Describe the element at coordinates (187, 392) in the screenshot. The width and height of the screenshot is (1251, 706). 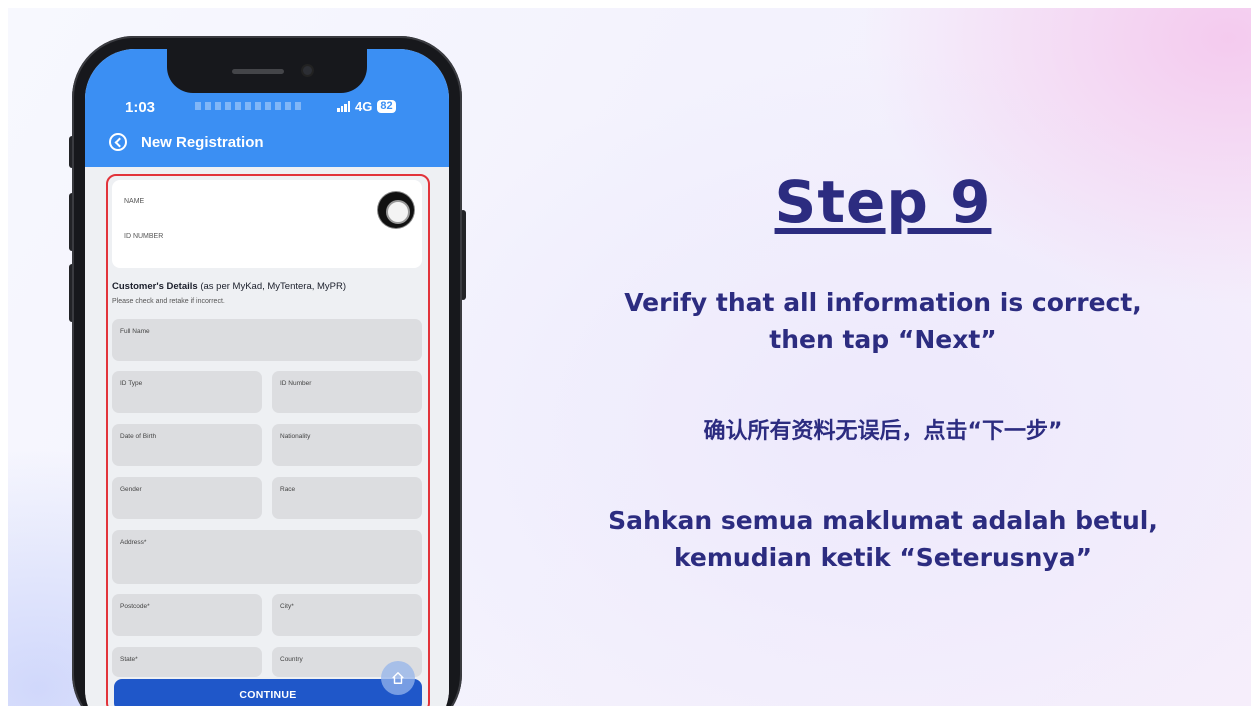
I see `id-type-field: ID Type` at that location.